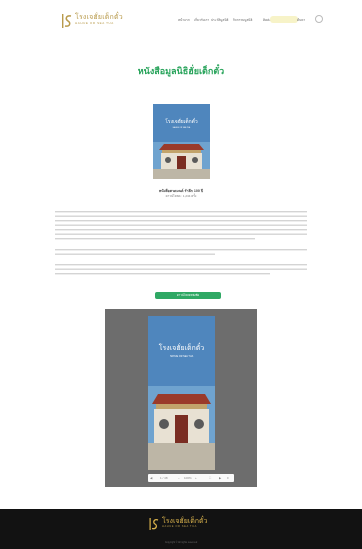  What do you see at coordinates (284, 19) in the screenshot?
I see `nav-highlight-button` at bounding box center [284, 19].